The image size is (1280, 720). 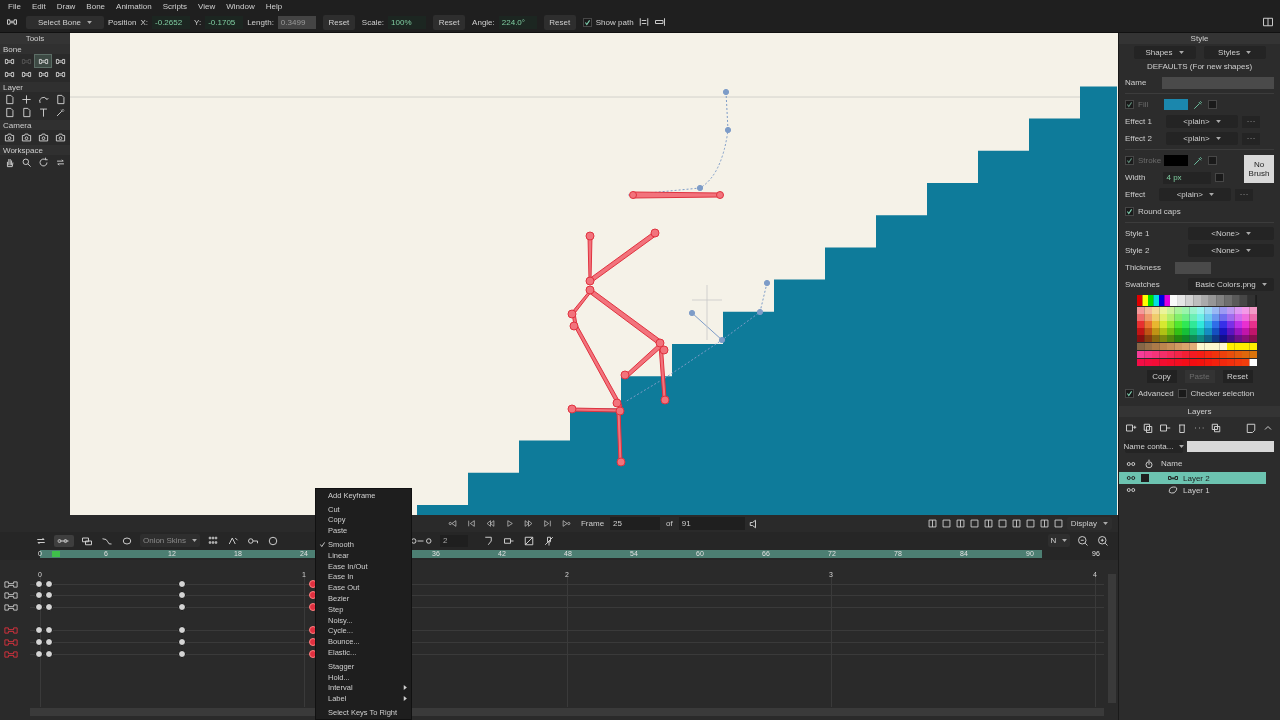 I want to click on name-field, so click(x=1218, y=82).